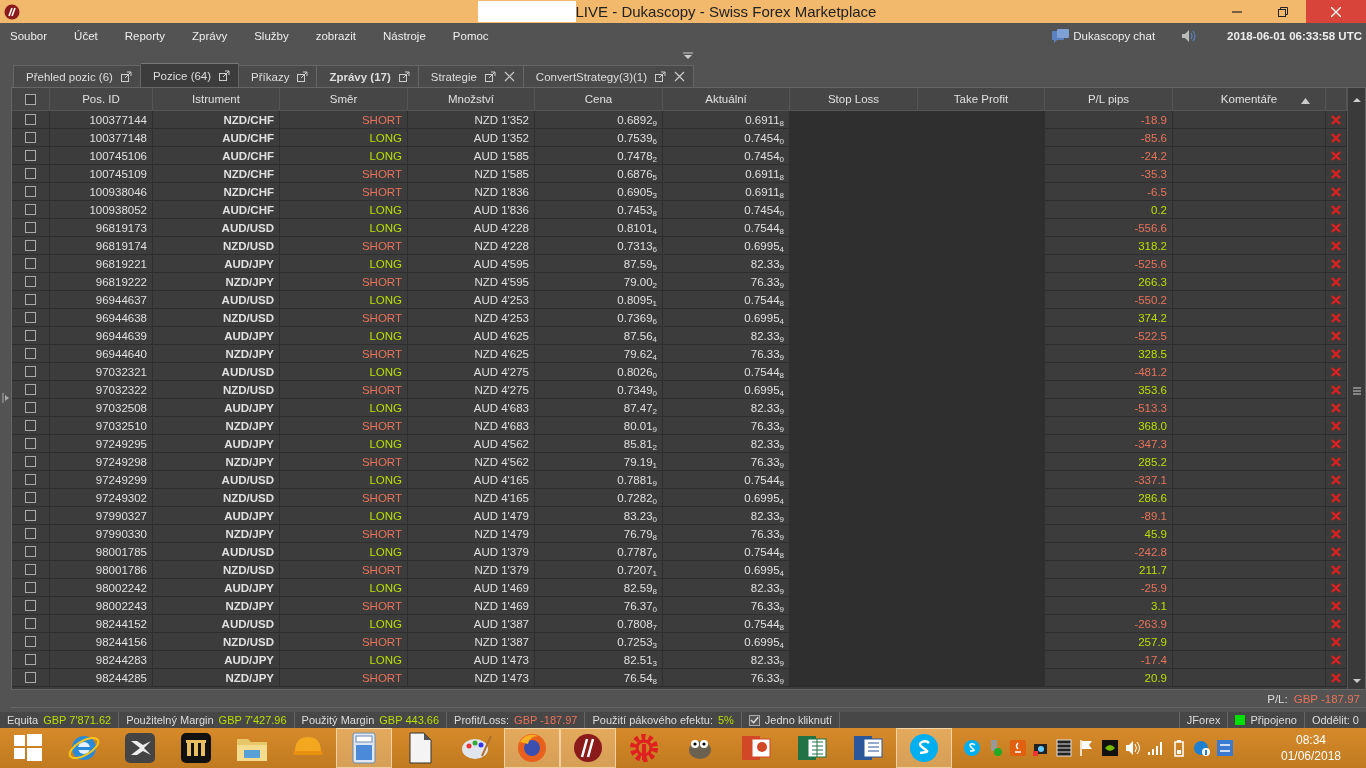  I want to click on tab: ConvertStrategy(3)(1), so click(609, 76).